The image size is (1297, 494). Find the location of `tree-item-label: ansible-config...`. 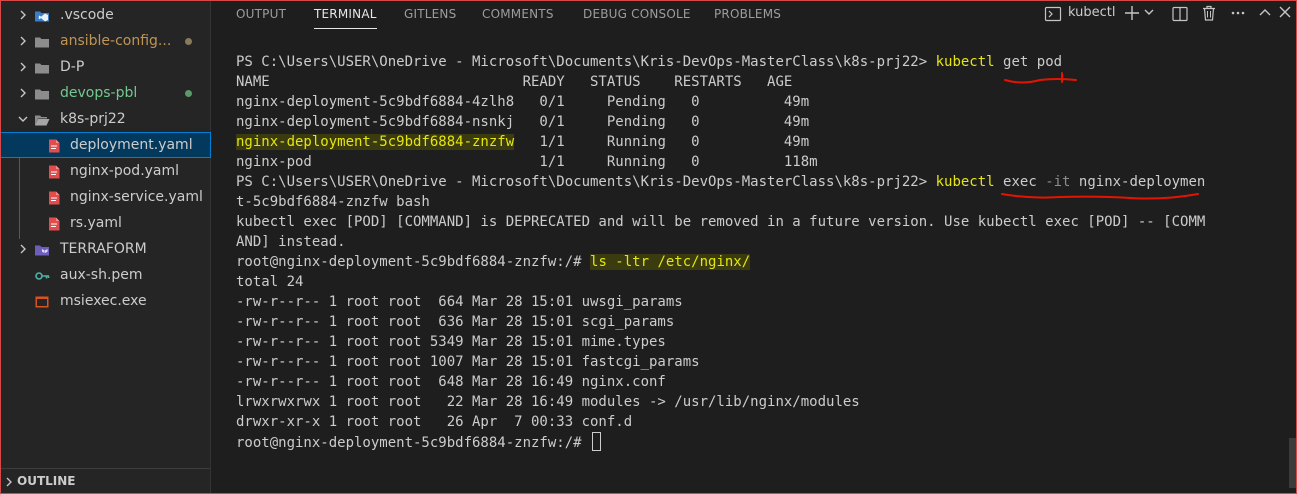

tree-item-label: ansible-config... is located at coordinates (116, 41).